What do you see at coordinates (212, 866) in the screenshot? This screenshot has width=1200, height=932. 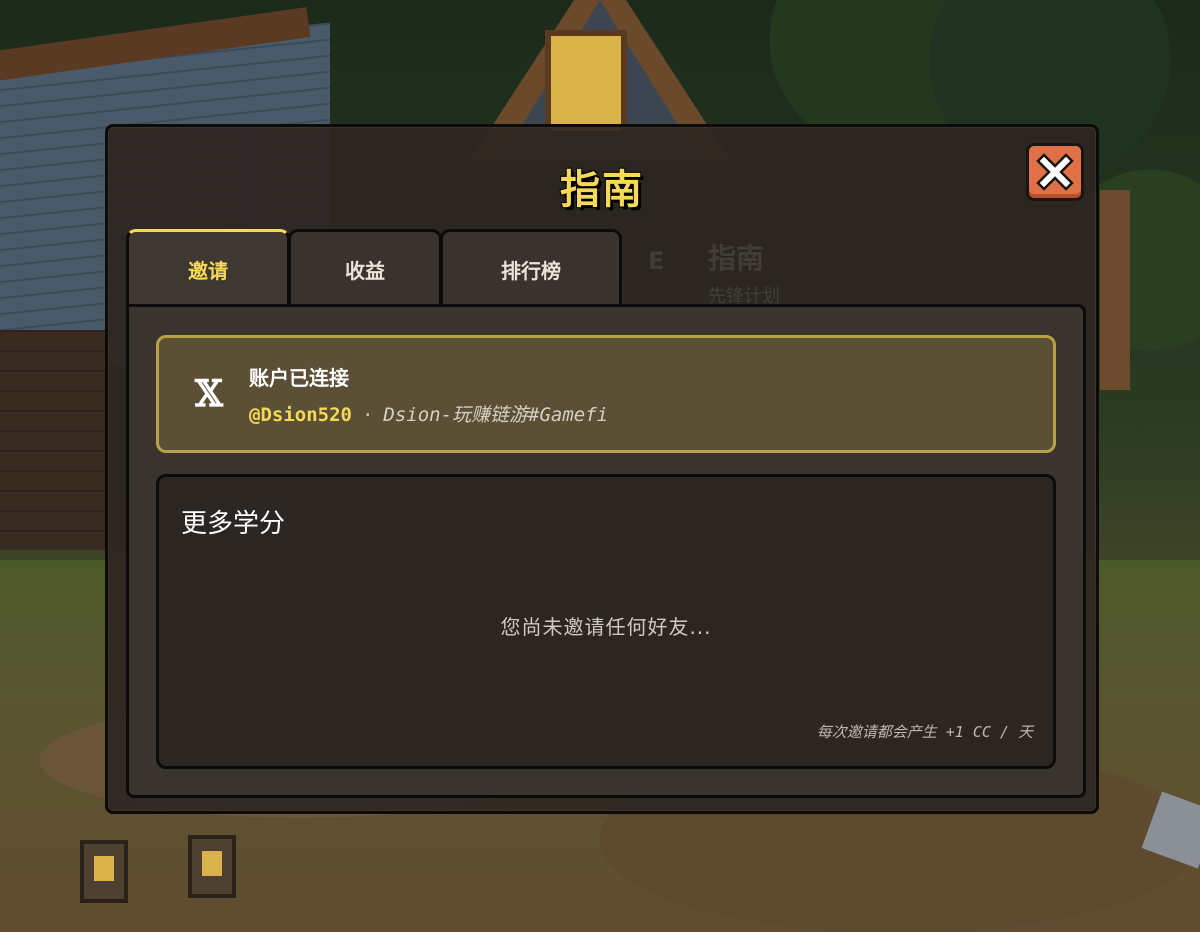 I see `lantern-right` at bounding box center [212, 866].